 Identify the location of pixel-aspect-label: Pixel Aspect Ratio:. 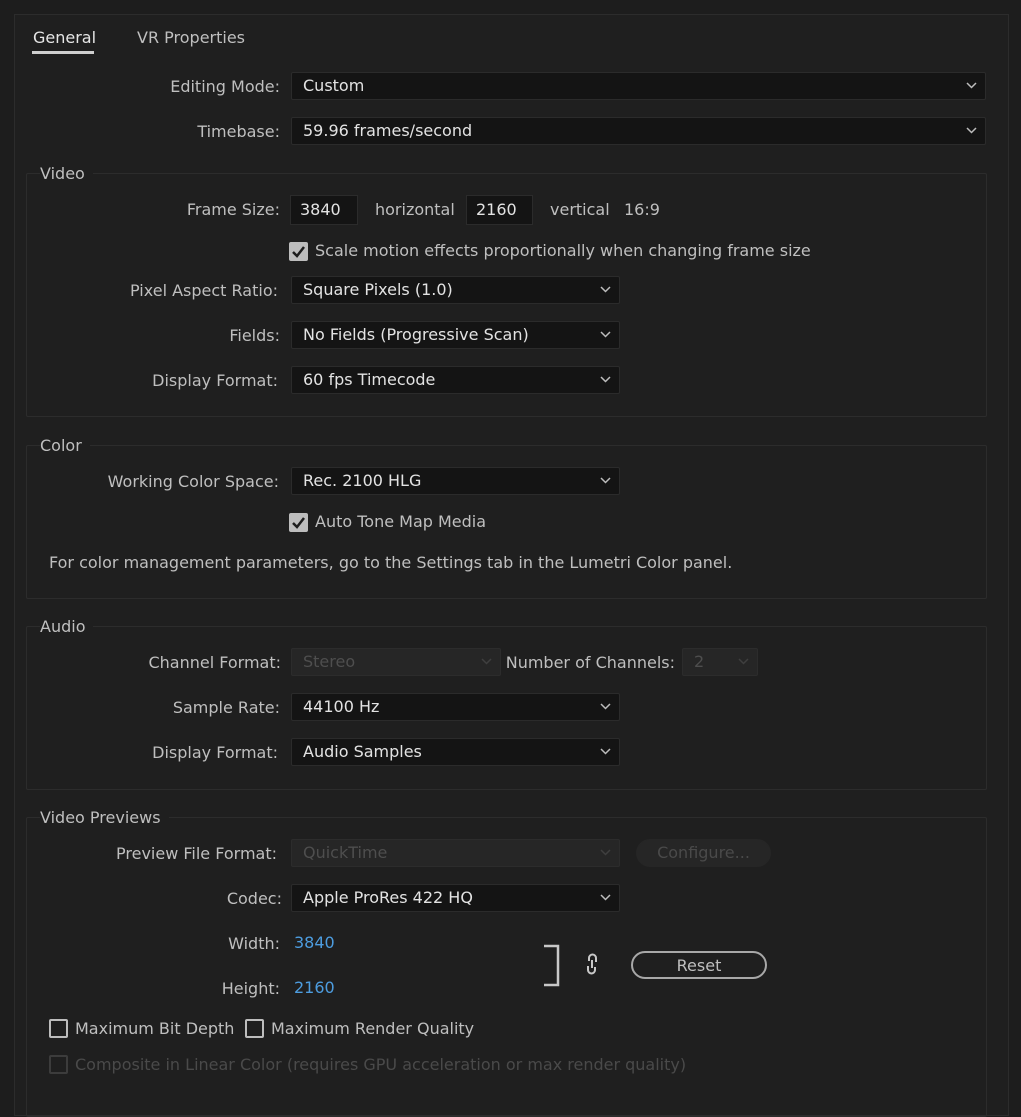
(204, 290).